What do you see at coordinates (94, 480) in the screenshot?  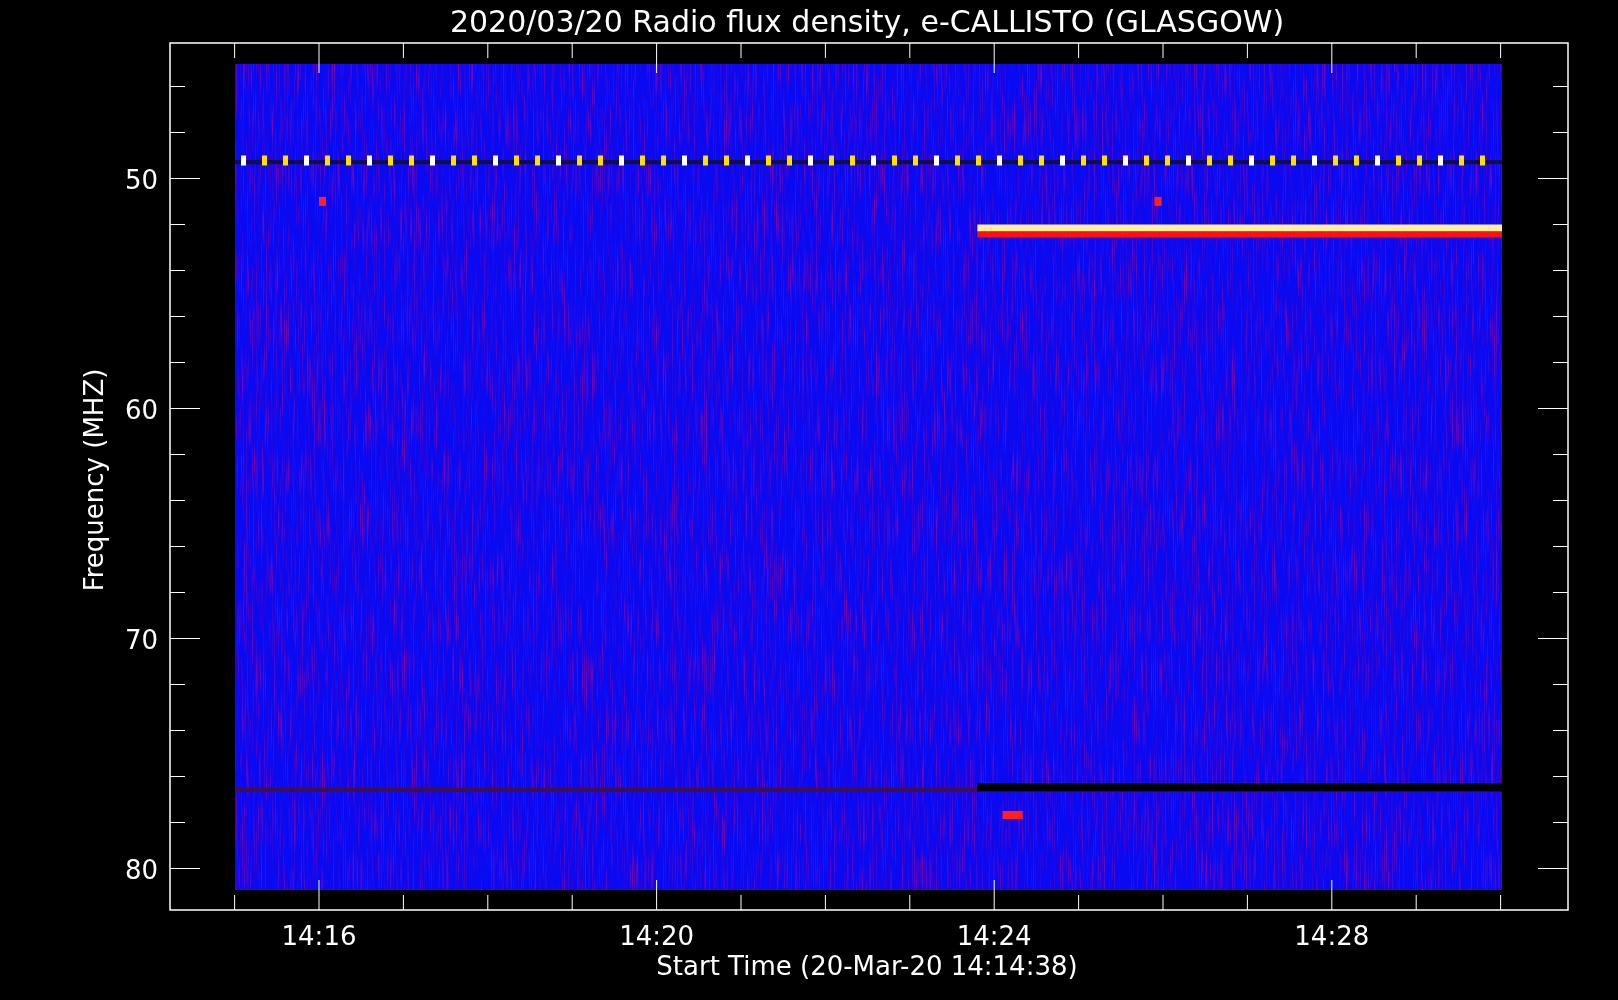 I see `y-axis-label: Frequency (MHZ)` at bounding box center [94, 480].